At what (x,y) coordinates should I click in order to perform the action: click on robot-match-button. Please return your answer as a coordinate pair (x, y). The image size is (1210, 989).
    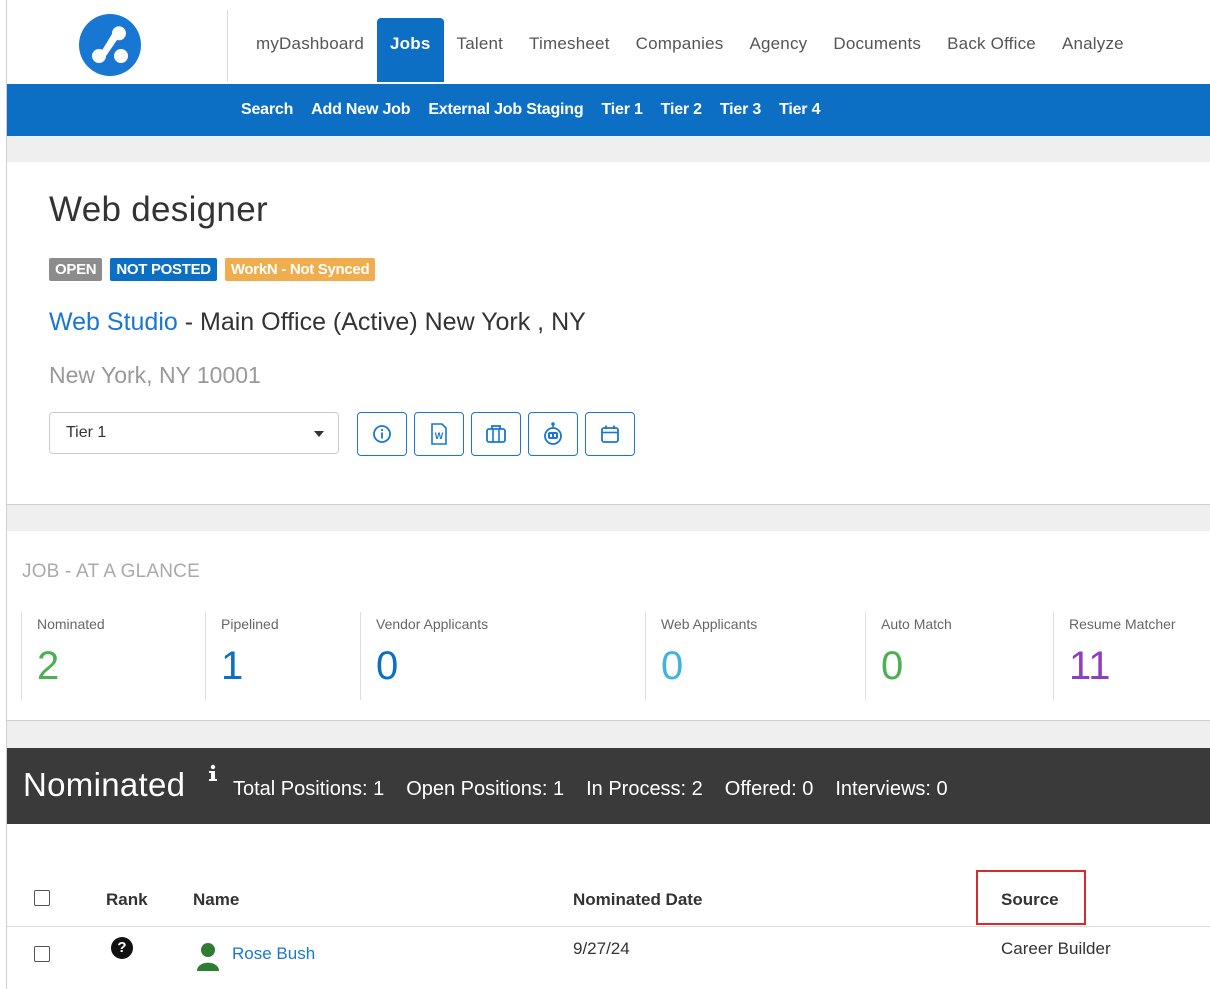
    Looking at the image, I should click on (553, 434).